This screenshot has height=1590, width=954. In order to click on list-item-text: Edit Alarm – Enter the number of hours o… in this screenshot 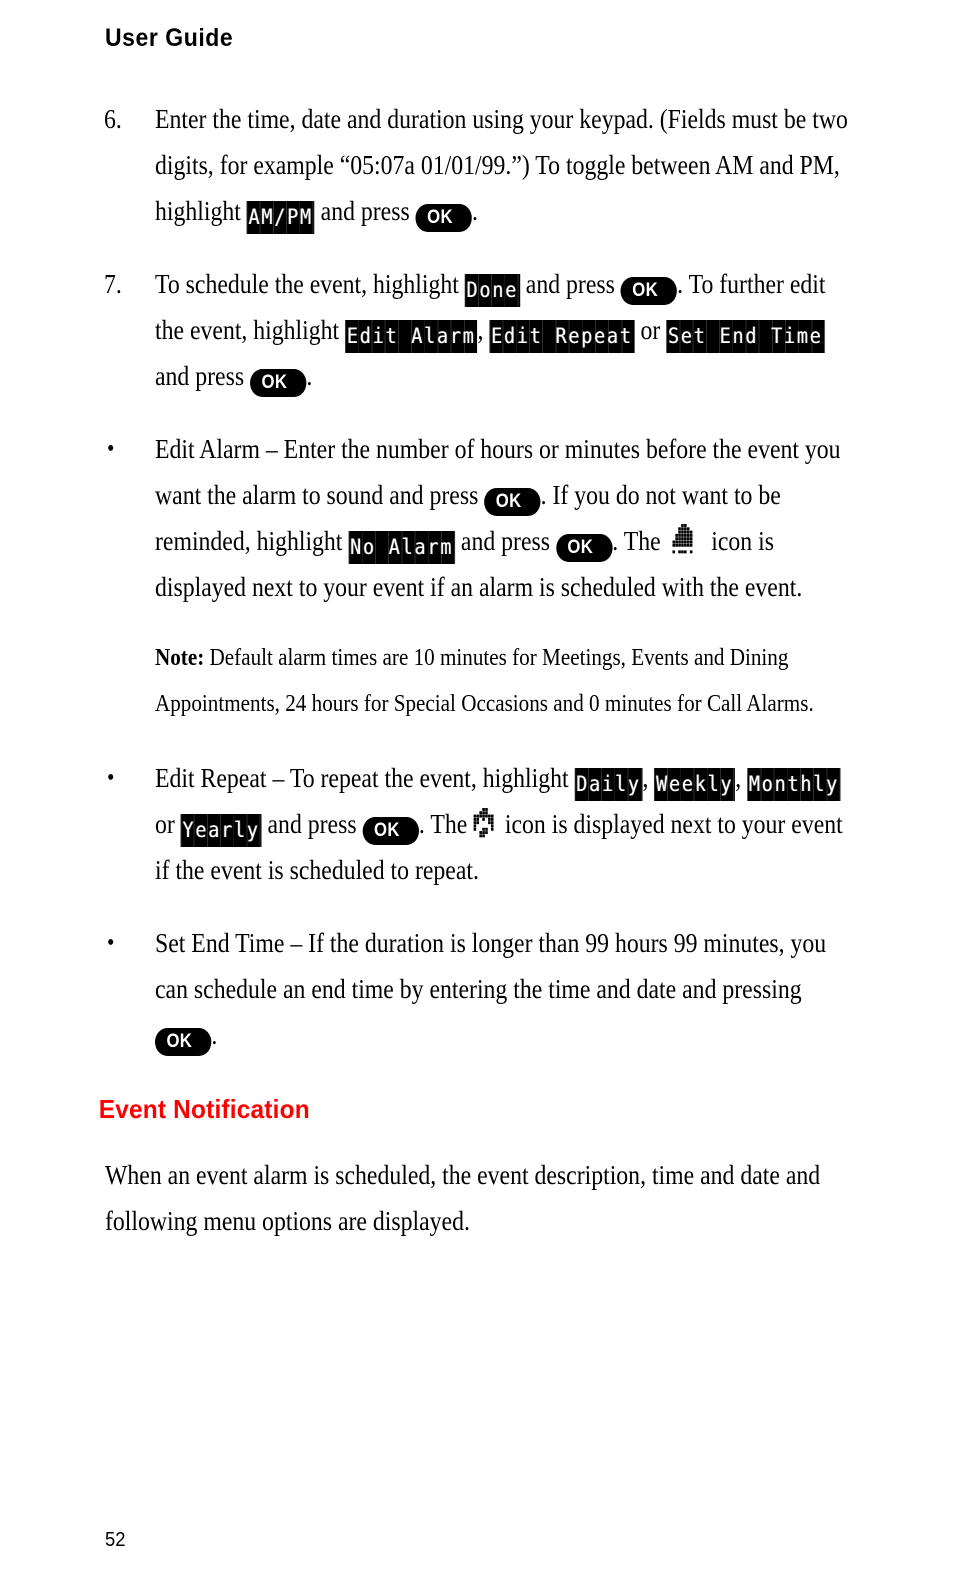, I will do `click(504, 518)`.